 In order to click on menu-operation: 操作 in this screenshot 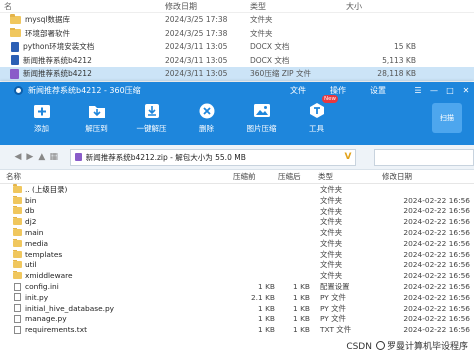, I will do `click(338, 90)`.